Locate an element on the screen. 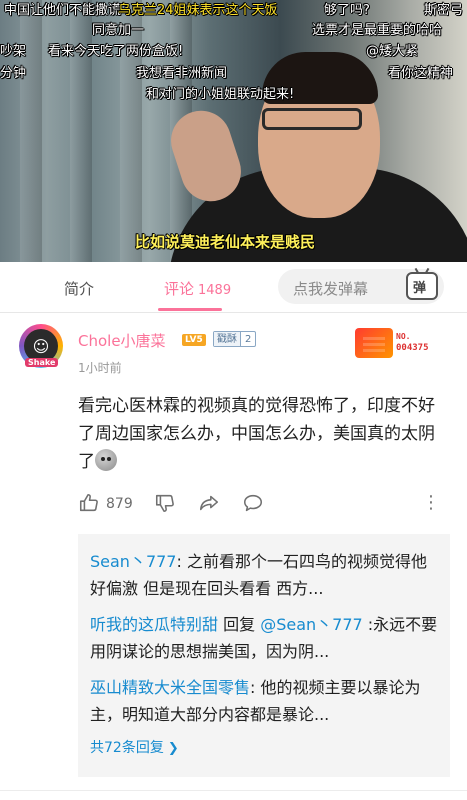 The height and width of the screenshot is (800, 467). more-options-icon: ⋮ is located at coordinates (431, 503).